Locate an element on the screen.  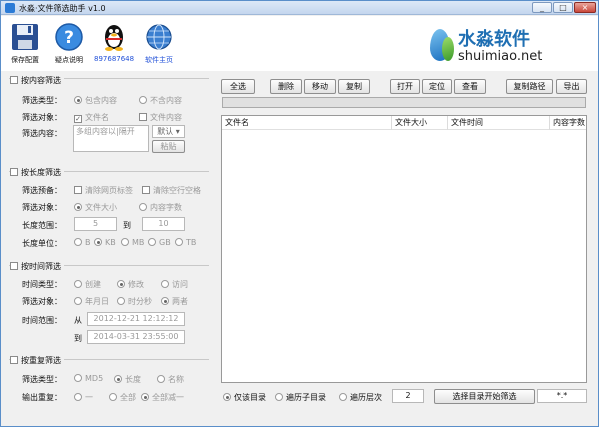
select-all-button: 全选 is located at coordinates (238, 86).